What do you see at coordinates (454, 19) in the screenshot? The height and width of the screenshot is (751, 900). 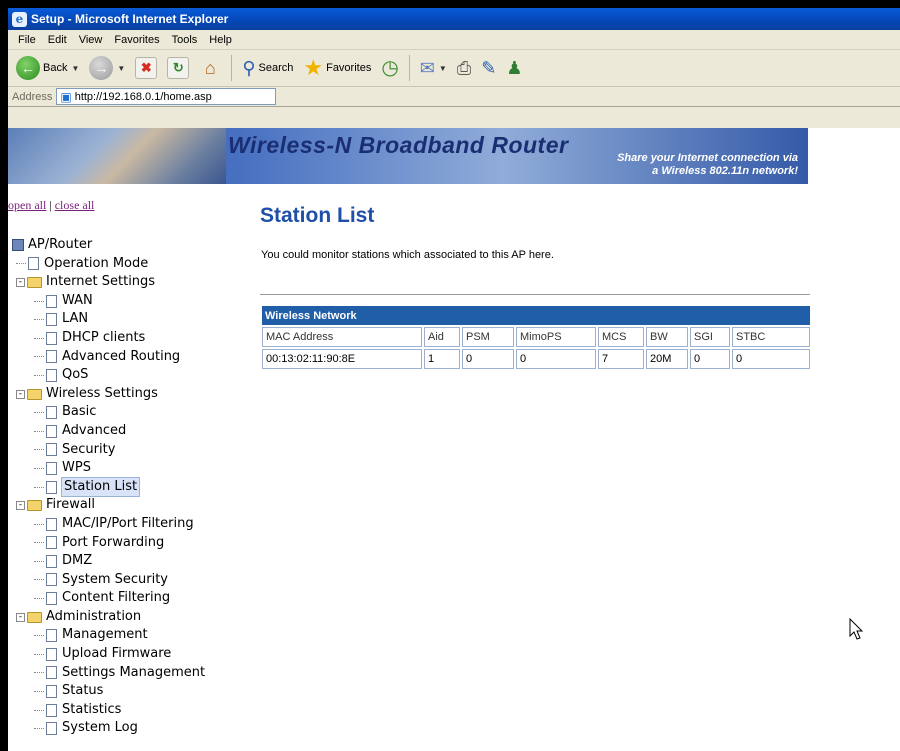 I see `title-bar: e Setup - Microsoft Internet Explorer` at bounding box center [454, 19].